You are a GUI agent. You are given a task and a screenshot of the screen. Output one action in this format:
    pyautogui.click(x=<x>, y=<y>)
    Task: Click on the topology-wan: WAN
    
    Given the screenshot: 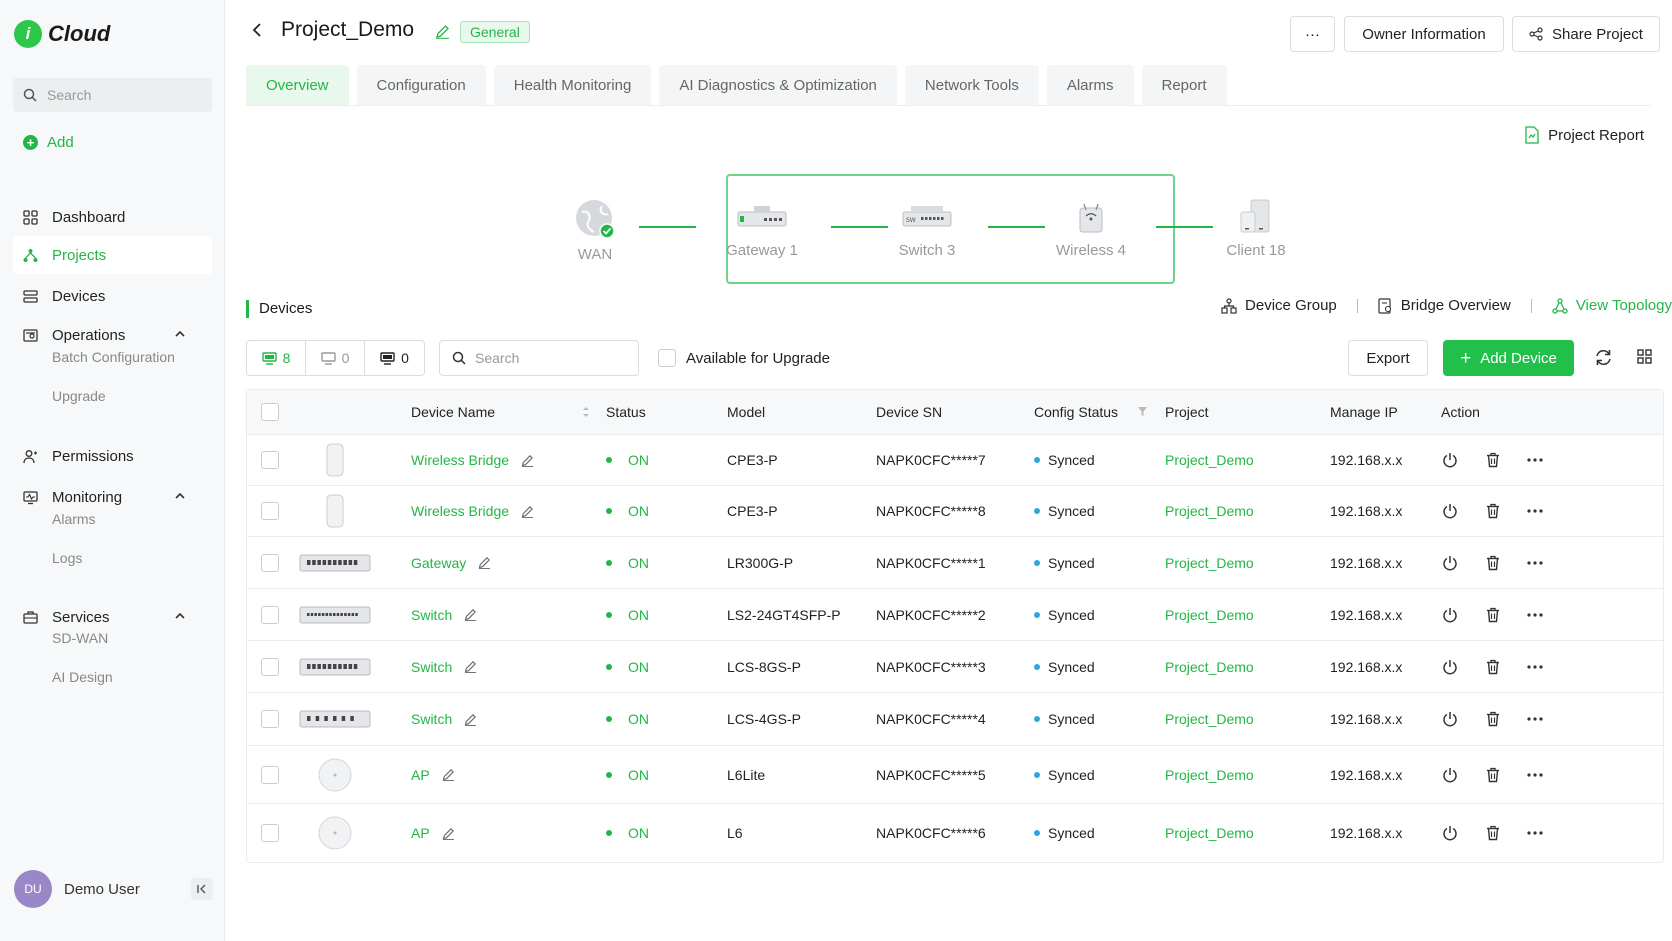 What is the action you would take?
    pyautogui.click(x=595, y=230)
    